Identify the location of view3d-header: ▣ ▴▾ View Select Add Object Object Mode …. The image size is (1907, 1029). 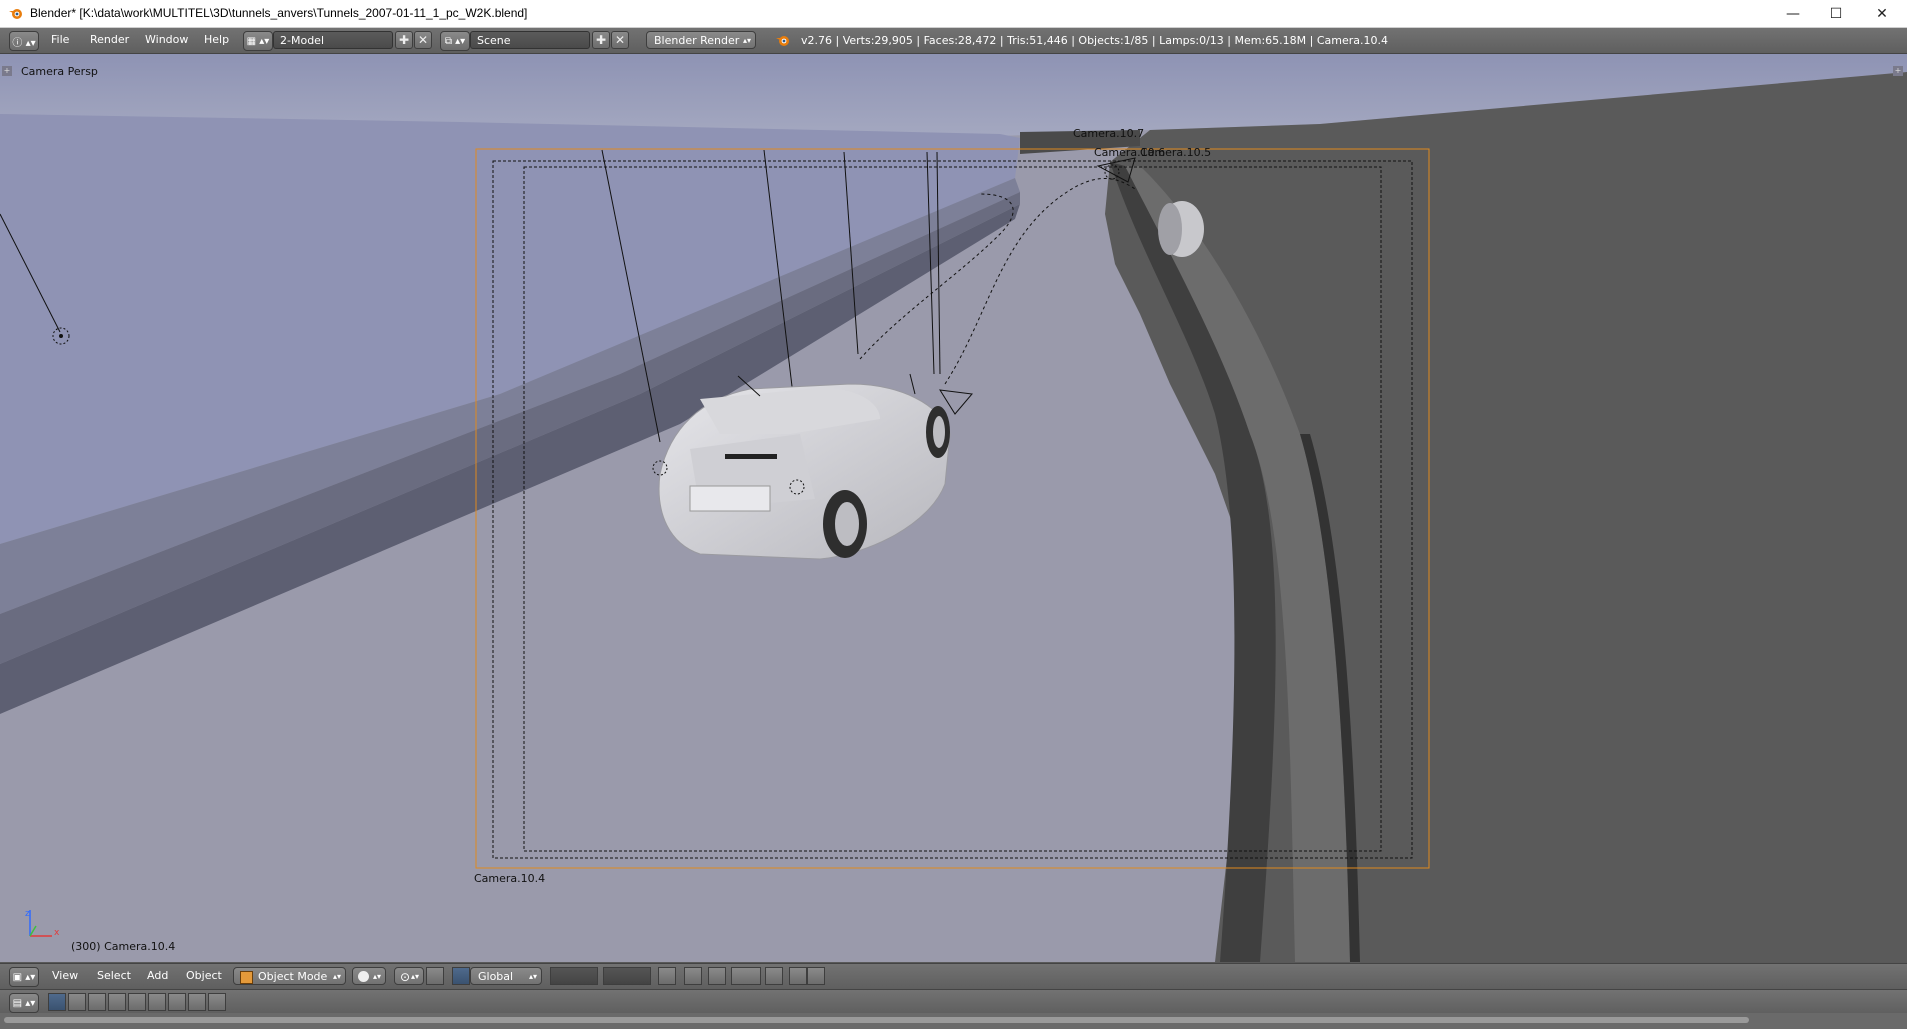
(953, 976).